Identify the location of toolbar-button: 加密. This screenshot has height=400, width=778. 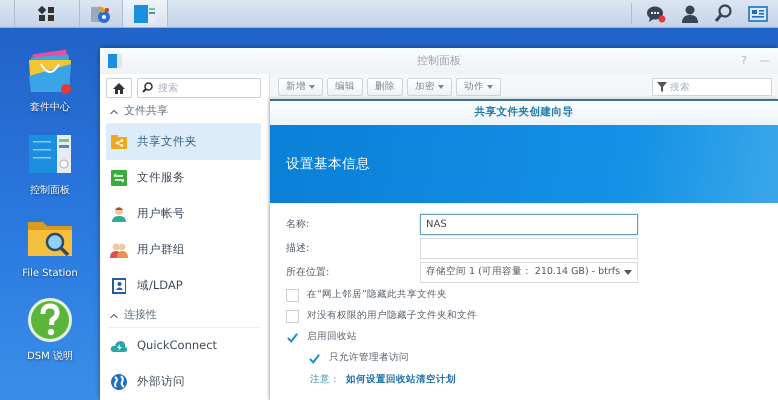
(429, 87).